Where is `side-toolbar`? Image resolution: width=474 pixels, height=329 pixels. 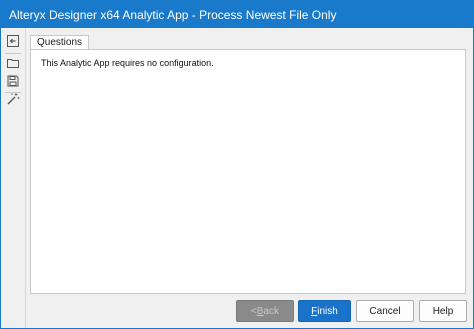
side-toolbar is located at coordinates (13, 178).